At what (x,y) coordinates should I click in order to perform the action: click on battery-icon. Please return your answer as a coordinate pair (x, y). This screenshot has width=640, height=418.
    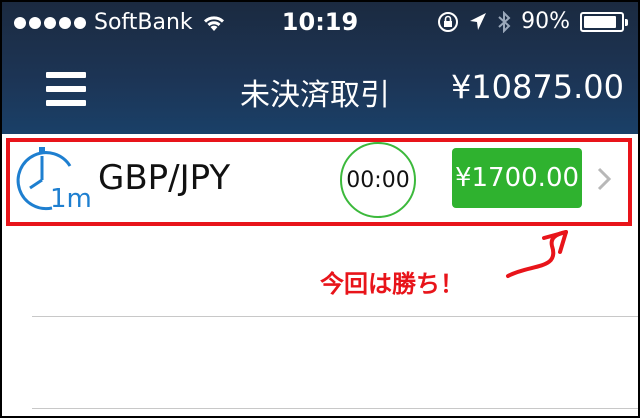
    Looking at the image, I should click on (604, 21).